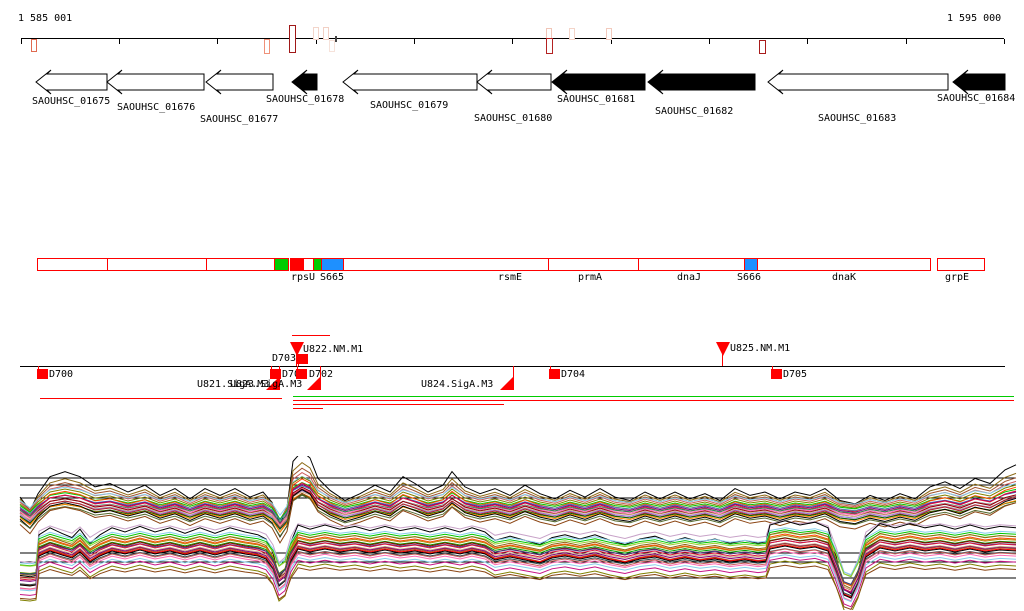 The image size is (1024, 611). Describe the element at coordinates (694, 111) in the screenshot. I see `gene-arrow-label: SAOUHSC_01682` at that location.